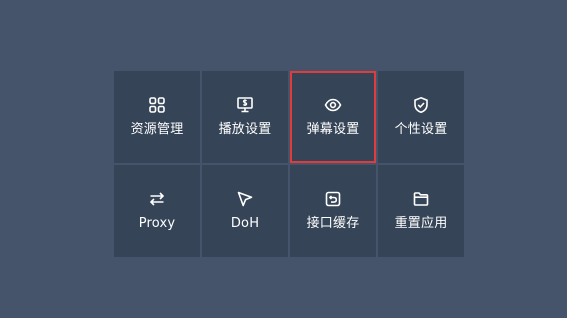 The height and width of the screenshot is (318, 567). What do you see at coordinates (333, 223) in the screenshot?
I see `menu-item-label: 接口缓存` at bounding box center [333, 223].